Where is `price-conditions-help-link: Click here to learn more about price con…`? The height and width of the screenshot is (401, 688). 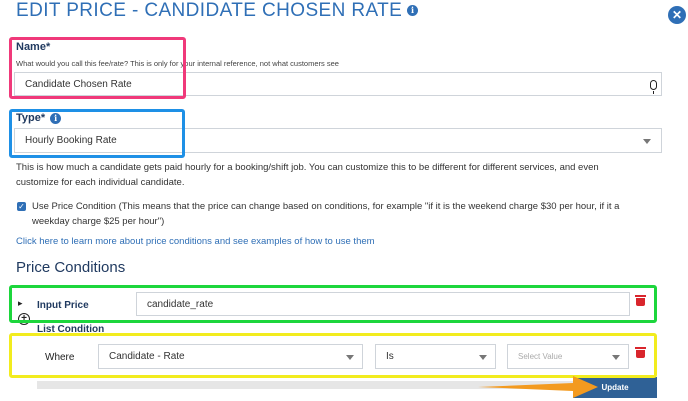
price-conditions-help-link: Click here to learn more about price con… is located at coordinates (195, 241).